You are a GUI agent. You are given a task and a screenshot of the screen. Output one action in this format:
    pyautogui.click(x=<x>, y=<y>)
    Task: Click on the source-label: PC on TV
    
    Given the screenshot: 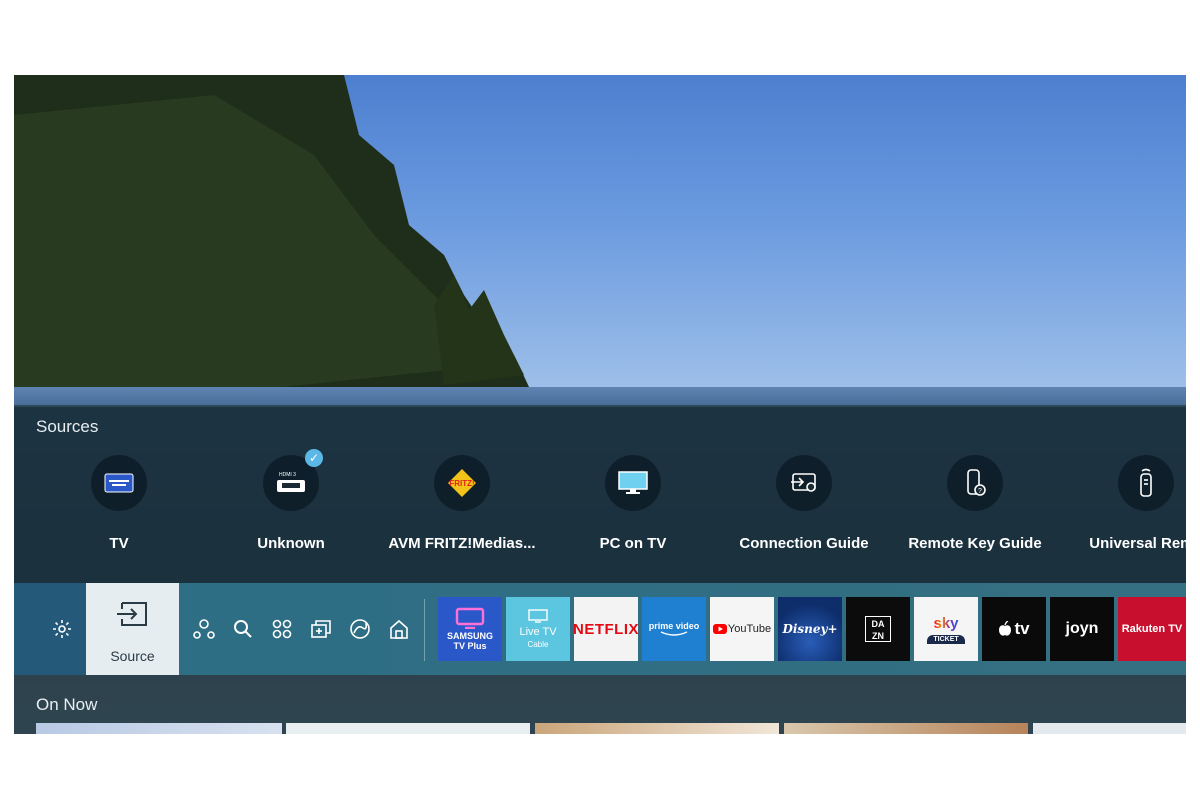 What is the action you would take?
    pyautogui.click(x=633, y=543)
    